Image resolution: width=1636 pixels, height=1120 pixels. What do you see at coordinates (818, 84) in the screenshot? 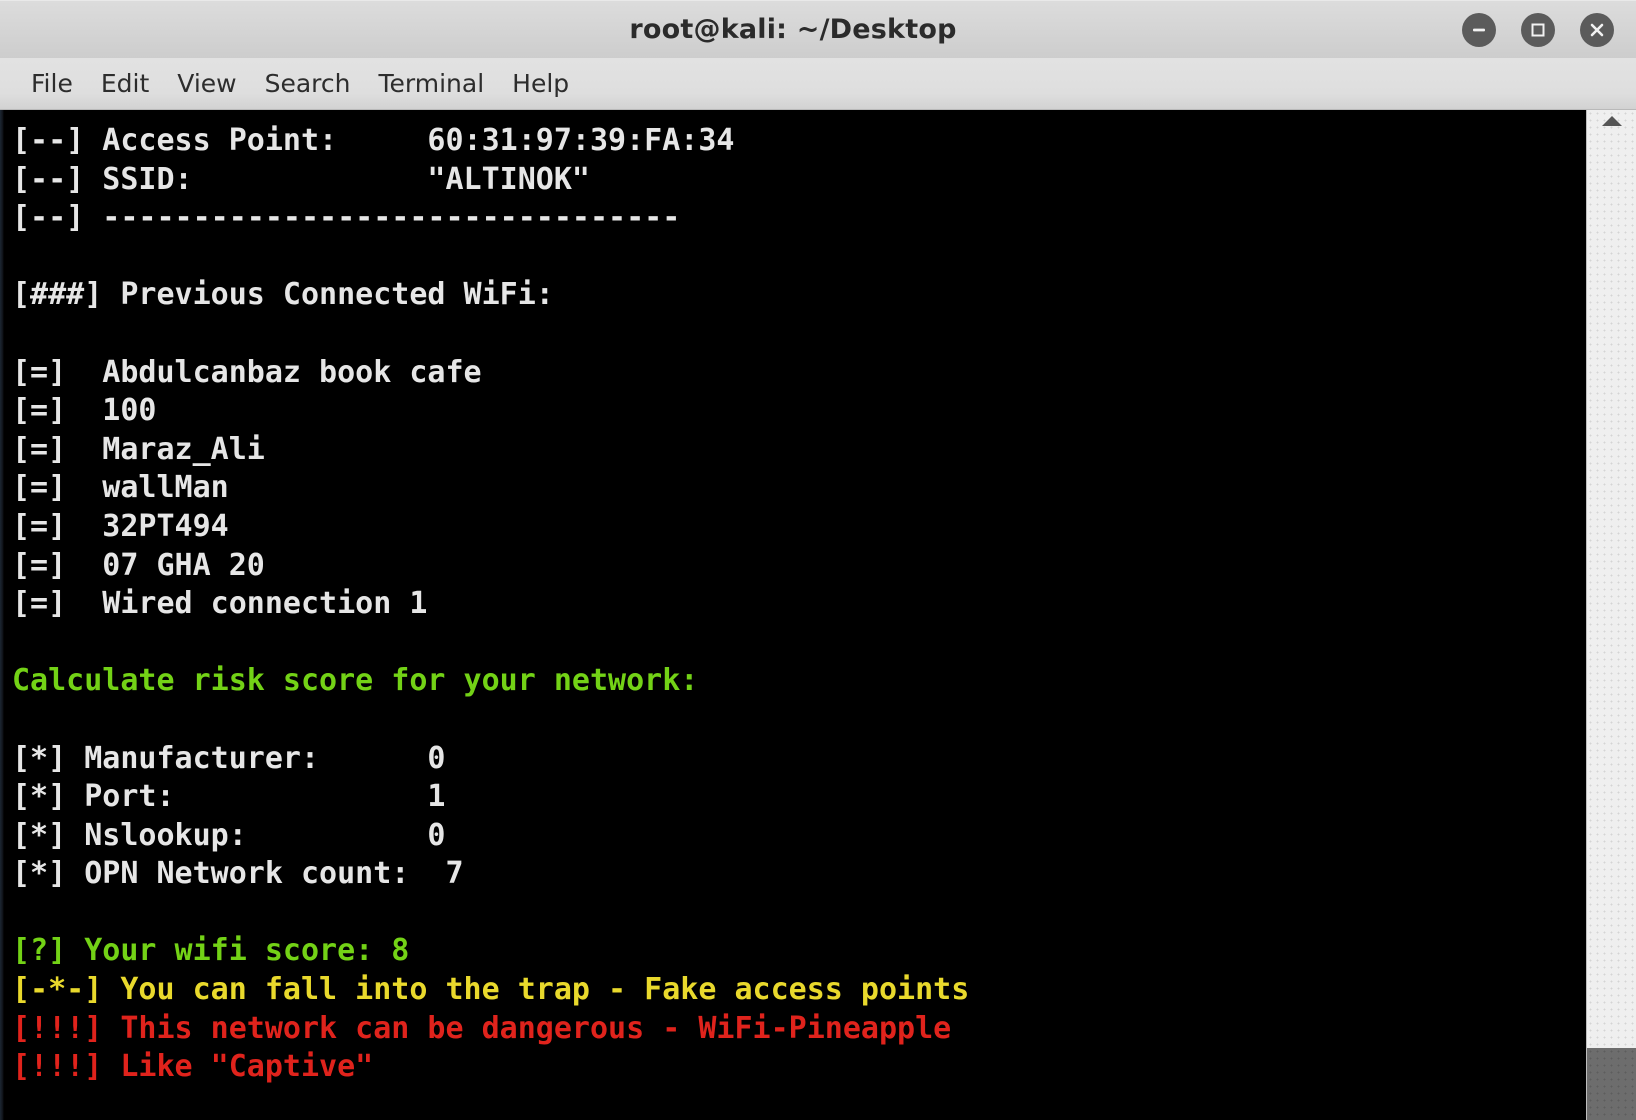
I see `menu-bar: File Edit View Search Terminal Help` at bounding box center [818, 84].